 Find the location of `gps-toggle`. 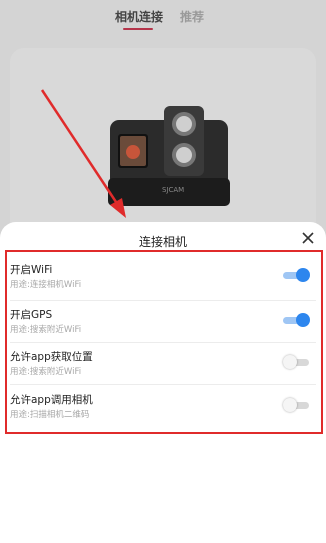

gps-toggle is located at coordinates (296, 320).